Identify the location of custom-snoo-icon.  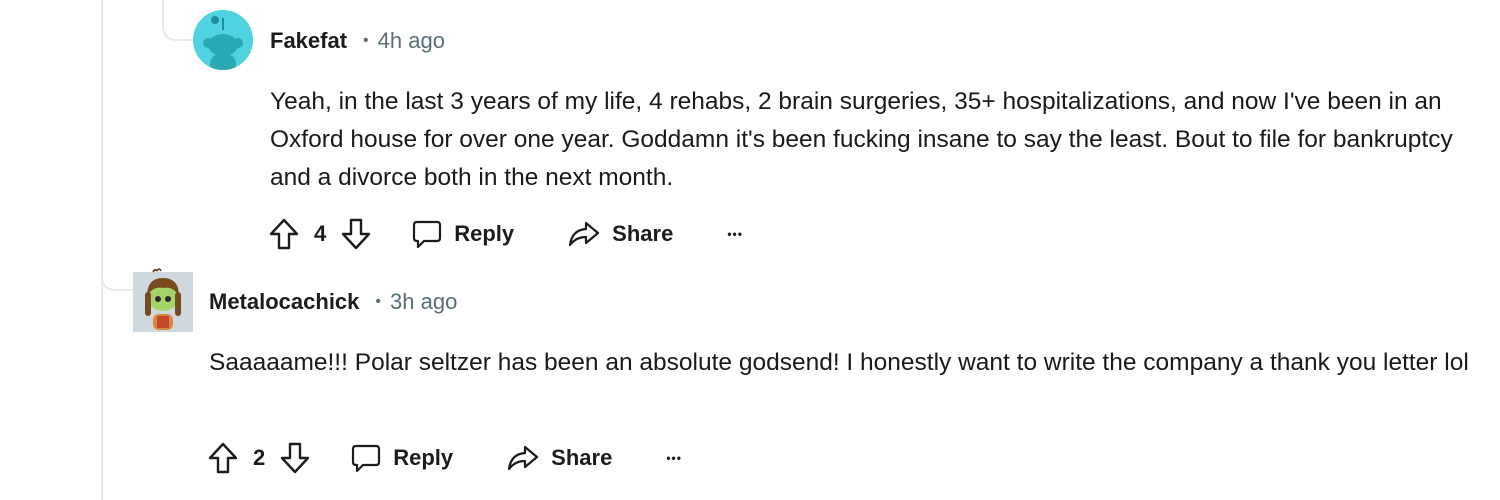
(163, 299).